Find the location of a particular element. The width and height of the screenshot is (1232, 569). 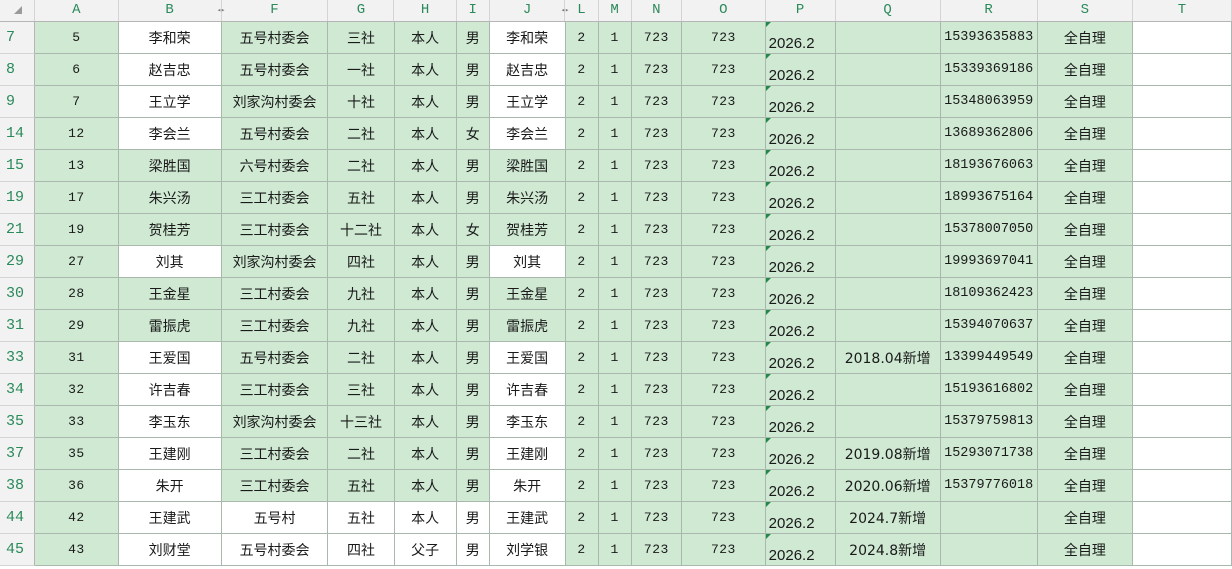

cell-j: 刘其 is located at coordinates (527, 262).